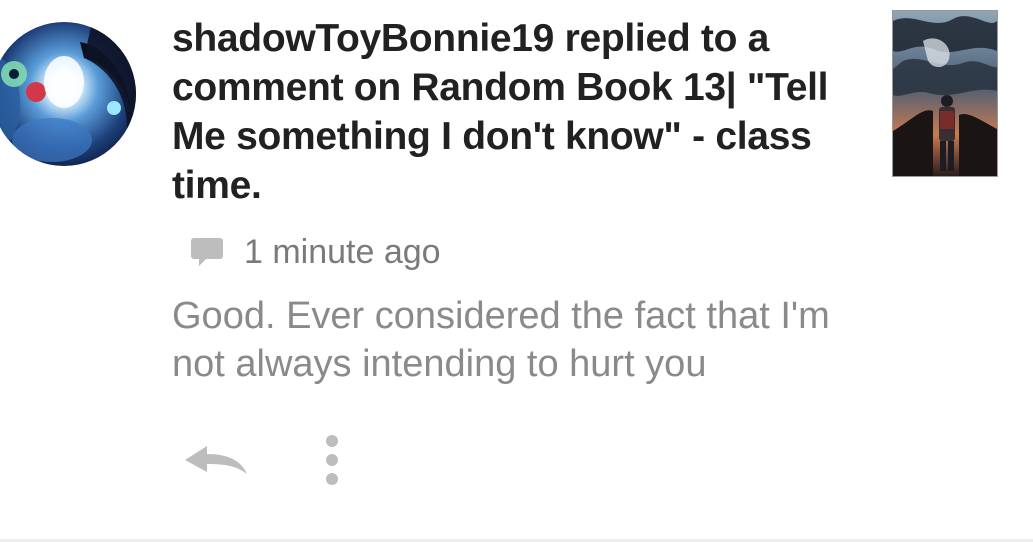 This screenshot has height=542, width=1033. I want to click on notification-actions, so click(261, 462).